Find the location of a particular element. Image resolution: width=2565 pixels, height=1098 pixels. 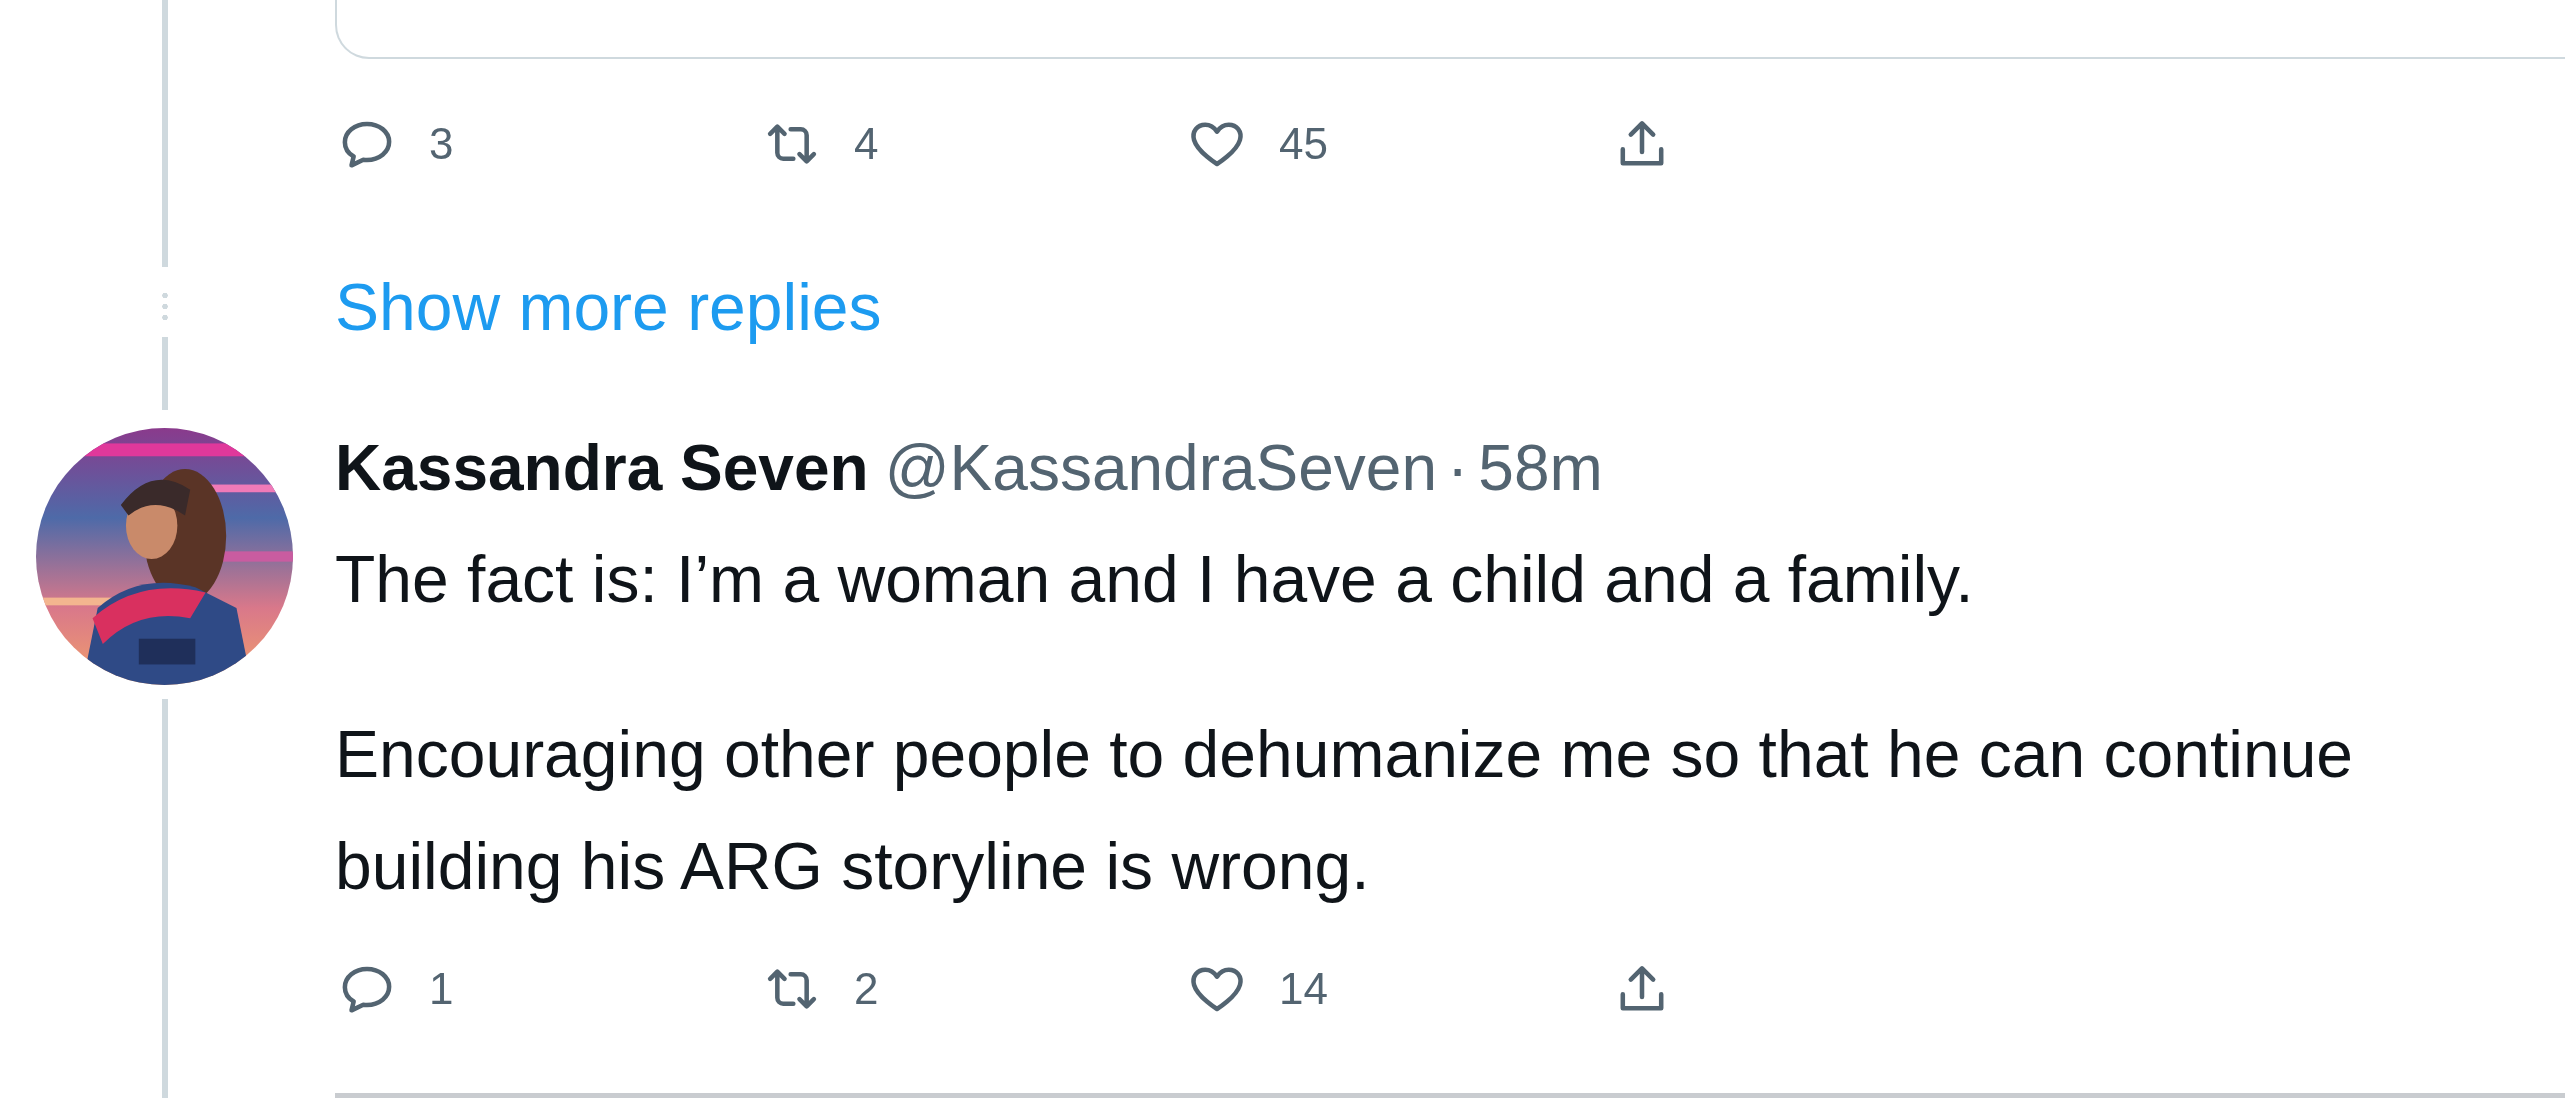

reply-button: 1 is located at coordinates (394, 989).